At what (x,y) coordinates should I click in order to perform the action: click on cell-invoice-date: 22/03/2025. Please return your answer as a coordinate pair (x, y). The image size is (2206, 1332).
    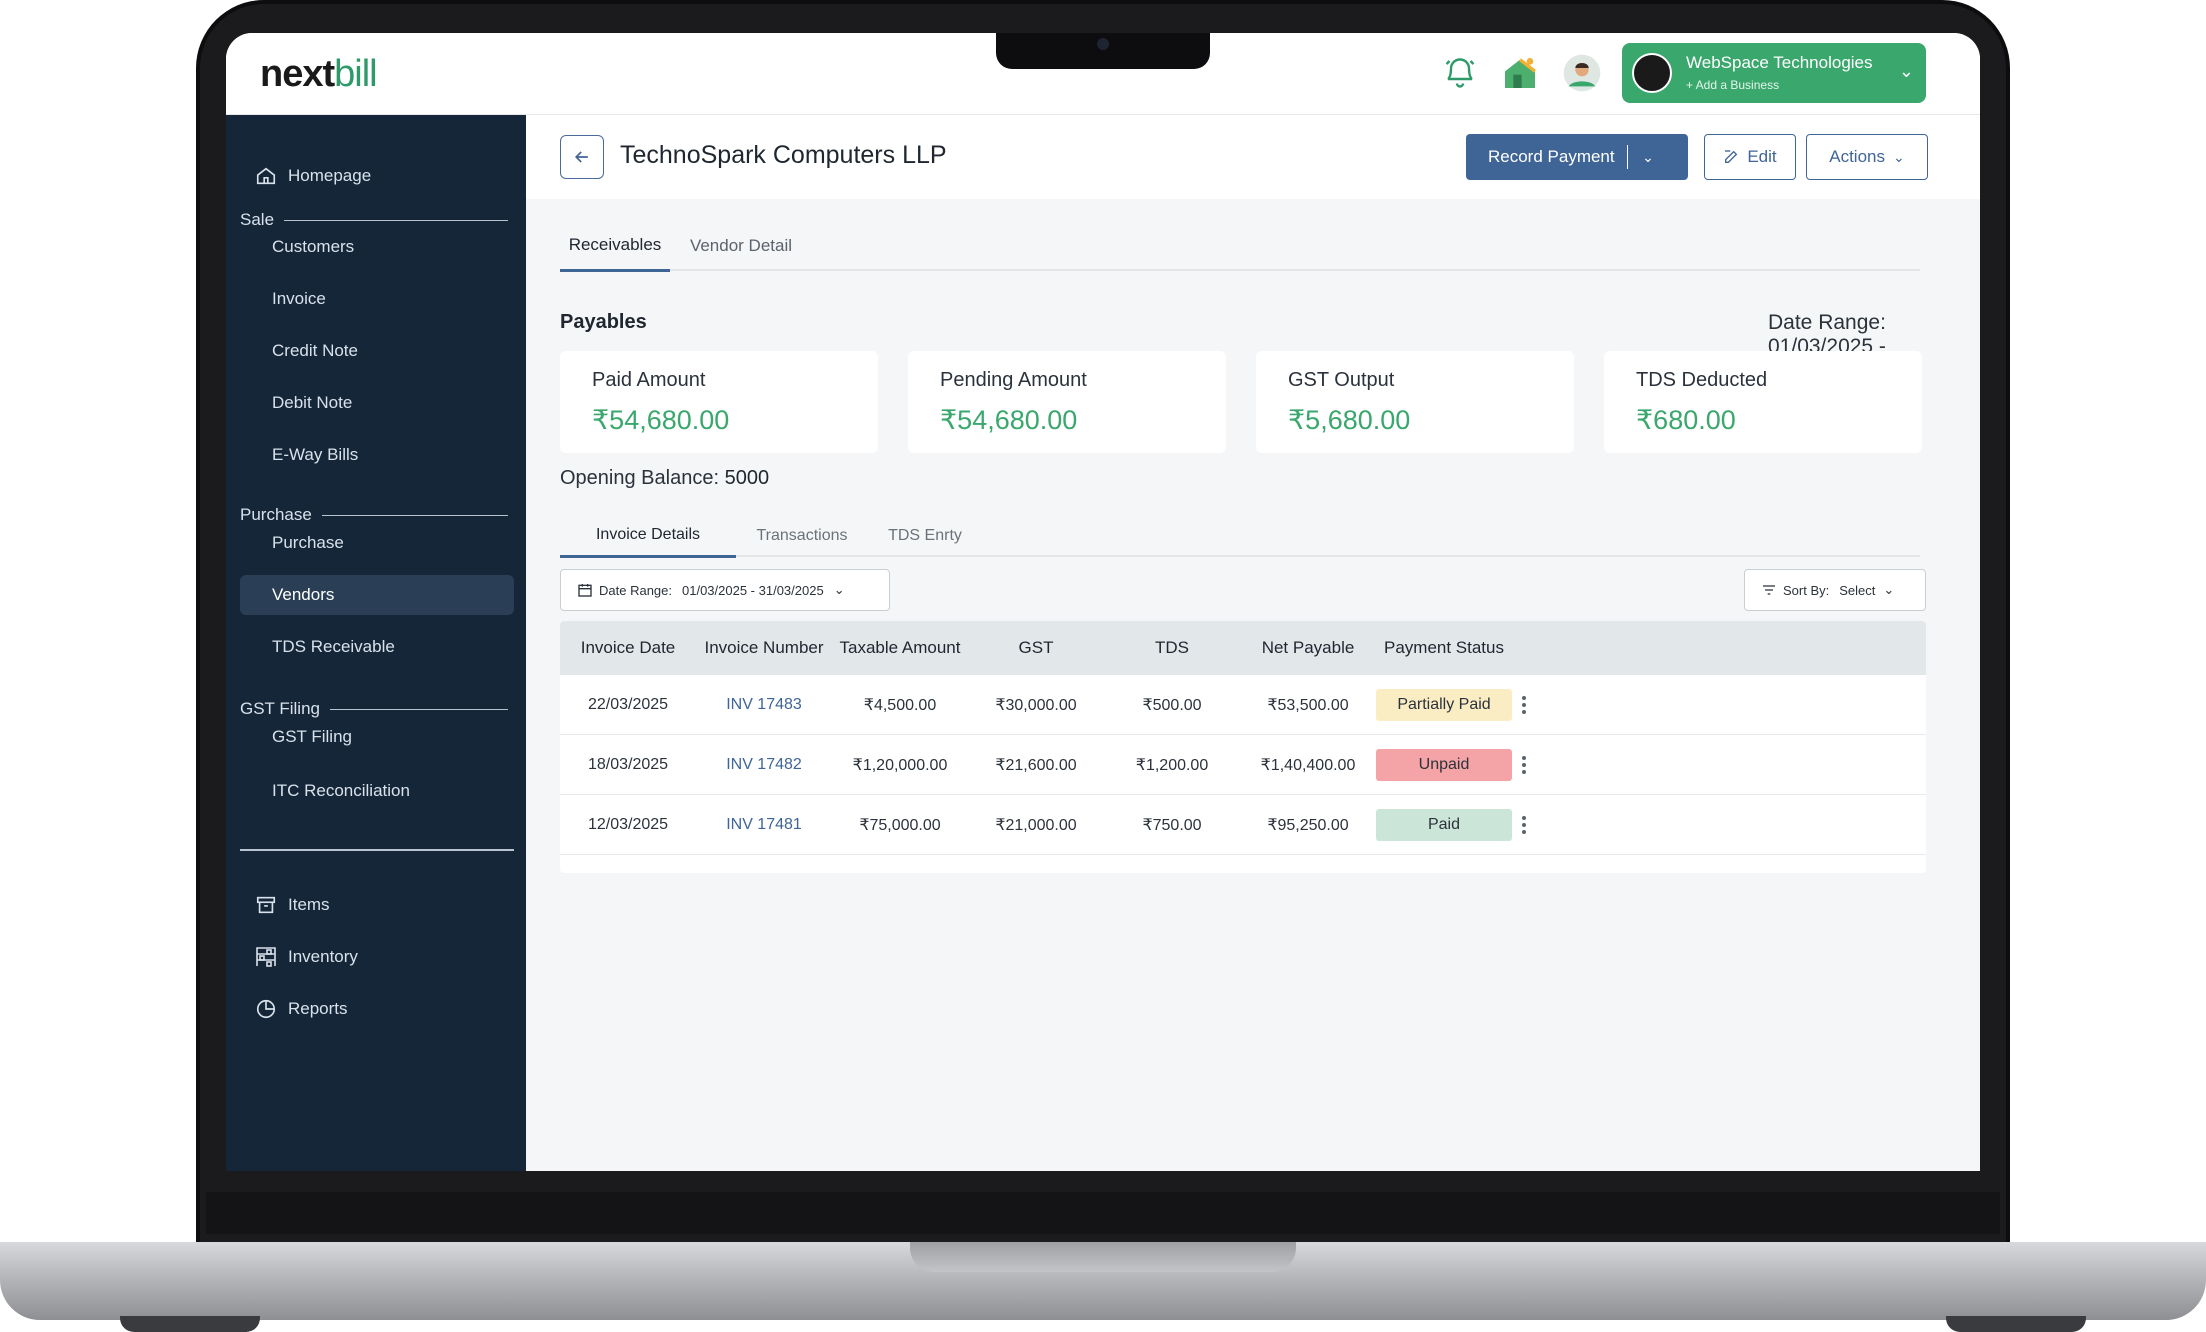
    Looking at the image, I should click on (628, 704).